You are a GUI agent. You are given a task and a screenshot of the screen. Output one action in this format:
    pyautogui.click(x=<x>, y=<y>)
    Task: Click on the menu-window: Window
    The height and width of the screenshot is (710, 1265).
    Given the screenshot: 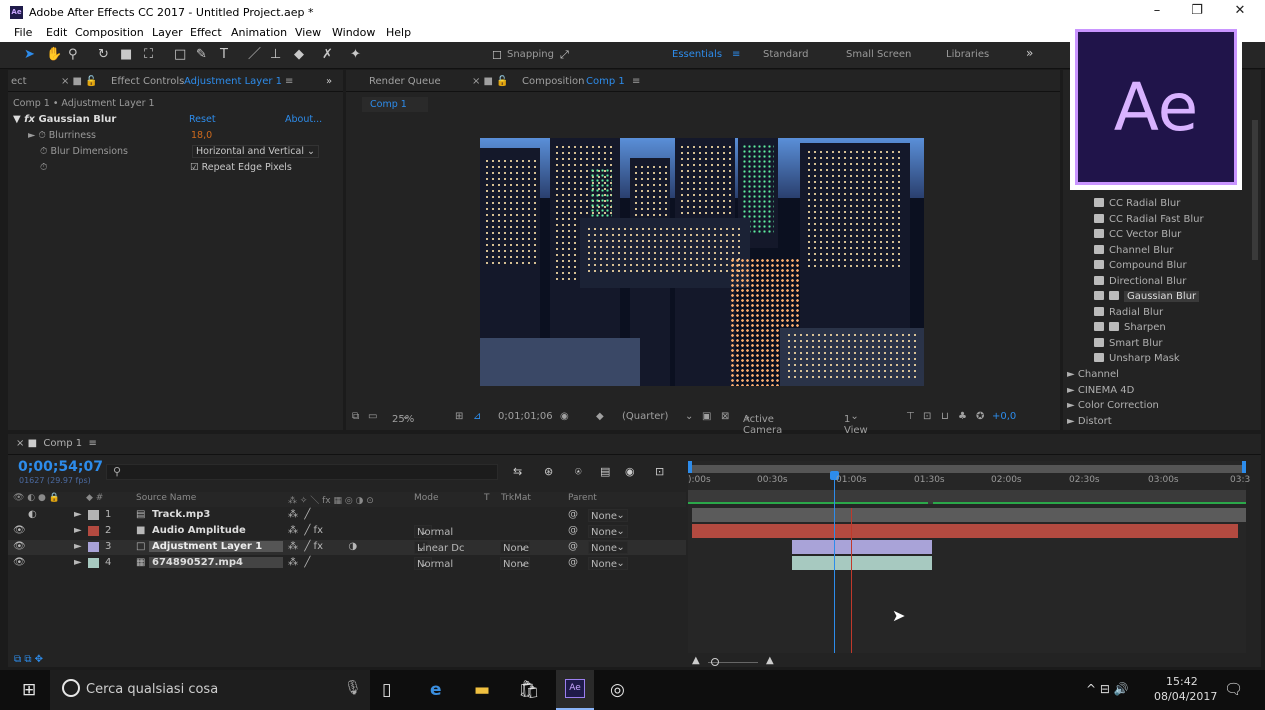 What is the action you would take?
    pyautogui.click(x=353, y=32)
    